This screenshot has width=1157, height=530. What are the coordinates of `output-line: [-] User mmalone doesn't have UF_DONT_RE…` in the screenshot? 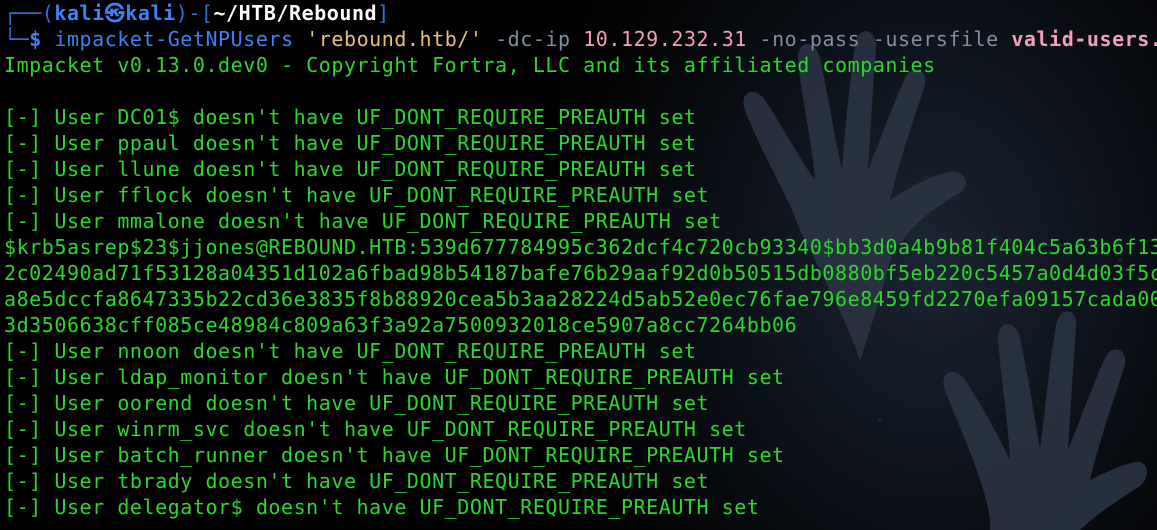 It's located at (363, 221).